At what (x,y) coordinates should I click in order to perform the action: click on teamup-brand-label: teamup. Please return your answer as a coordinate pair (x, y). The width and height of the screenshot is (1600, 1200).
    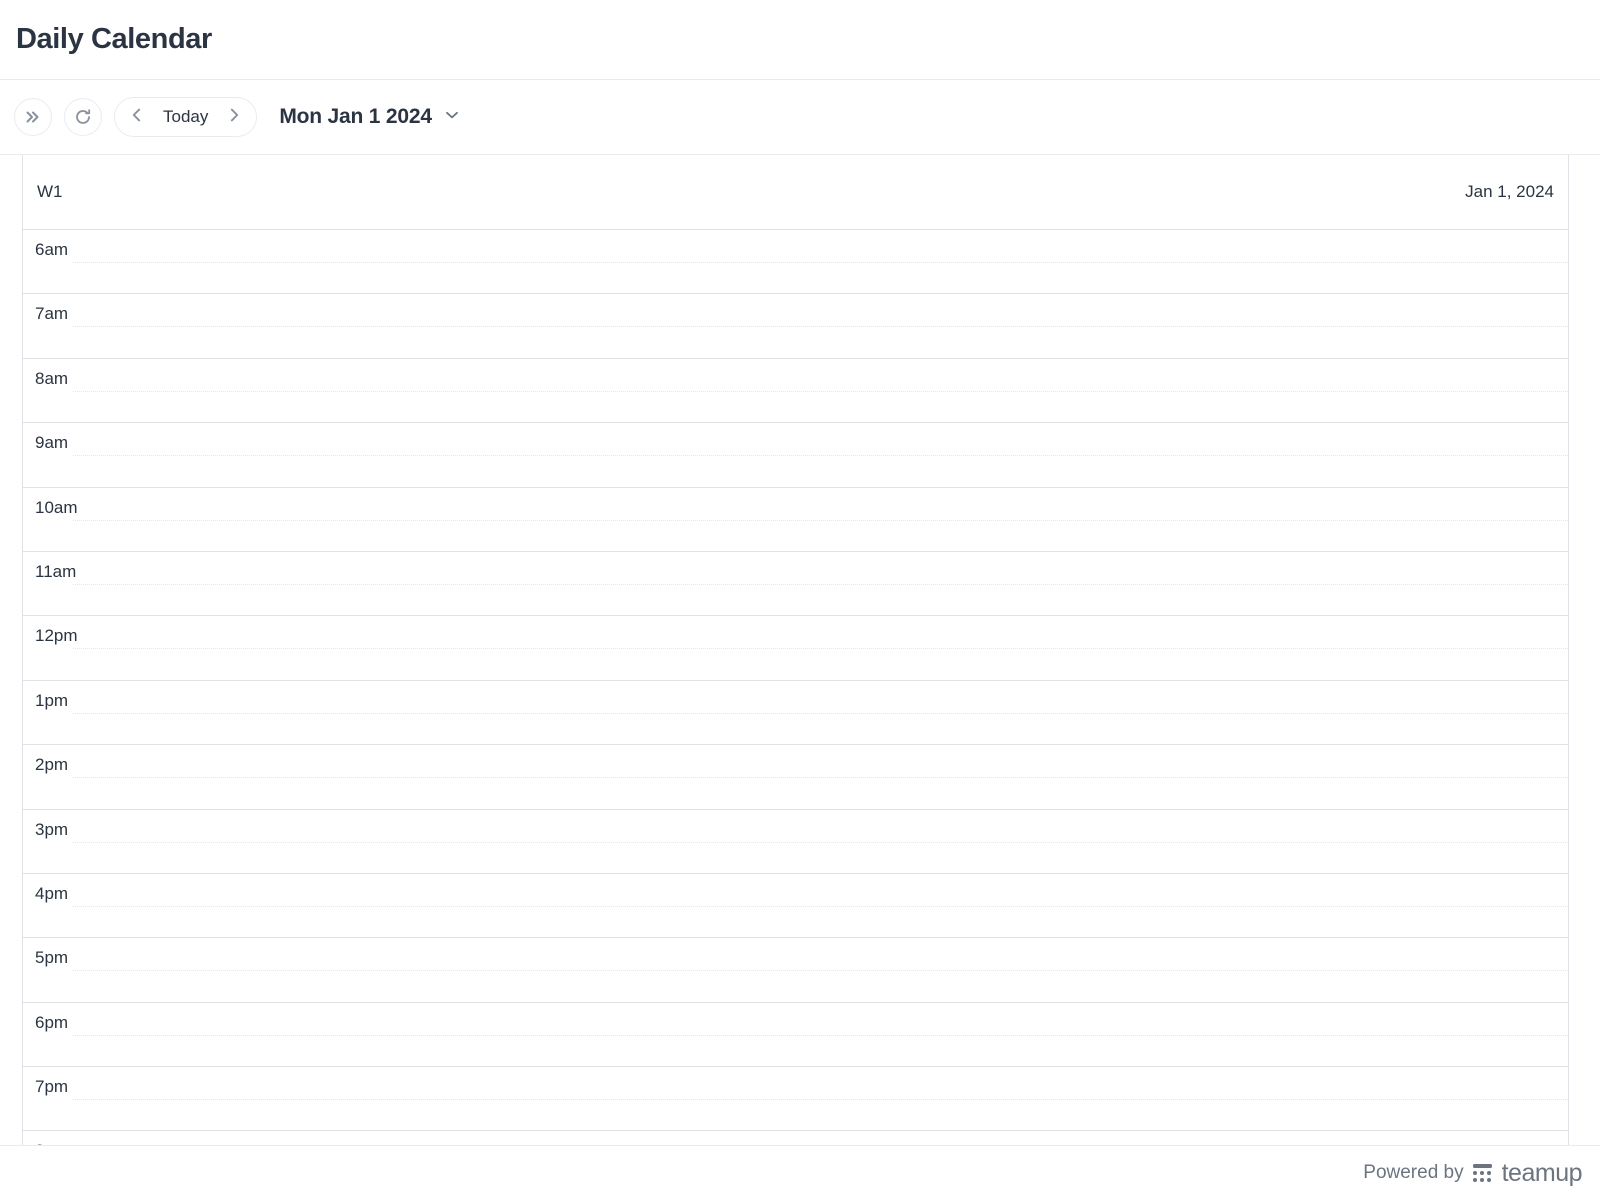
    Looking at the image, I should click on (1542, 1173).